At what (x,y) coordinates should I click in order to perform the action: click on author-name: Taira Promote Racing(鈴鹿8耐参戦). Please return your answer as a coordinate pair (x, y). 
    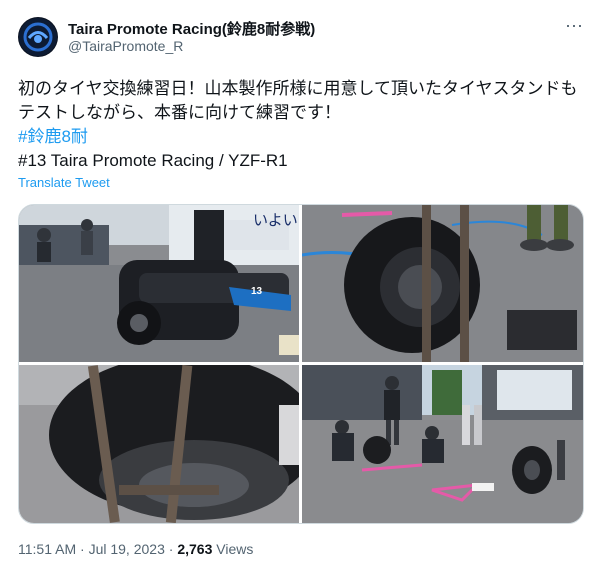
    Looking at the image, I should click on (191, 28).